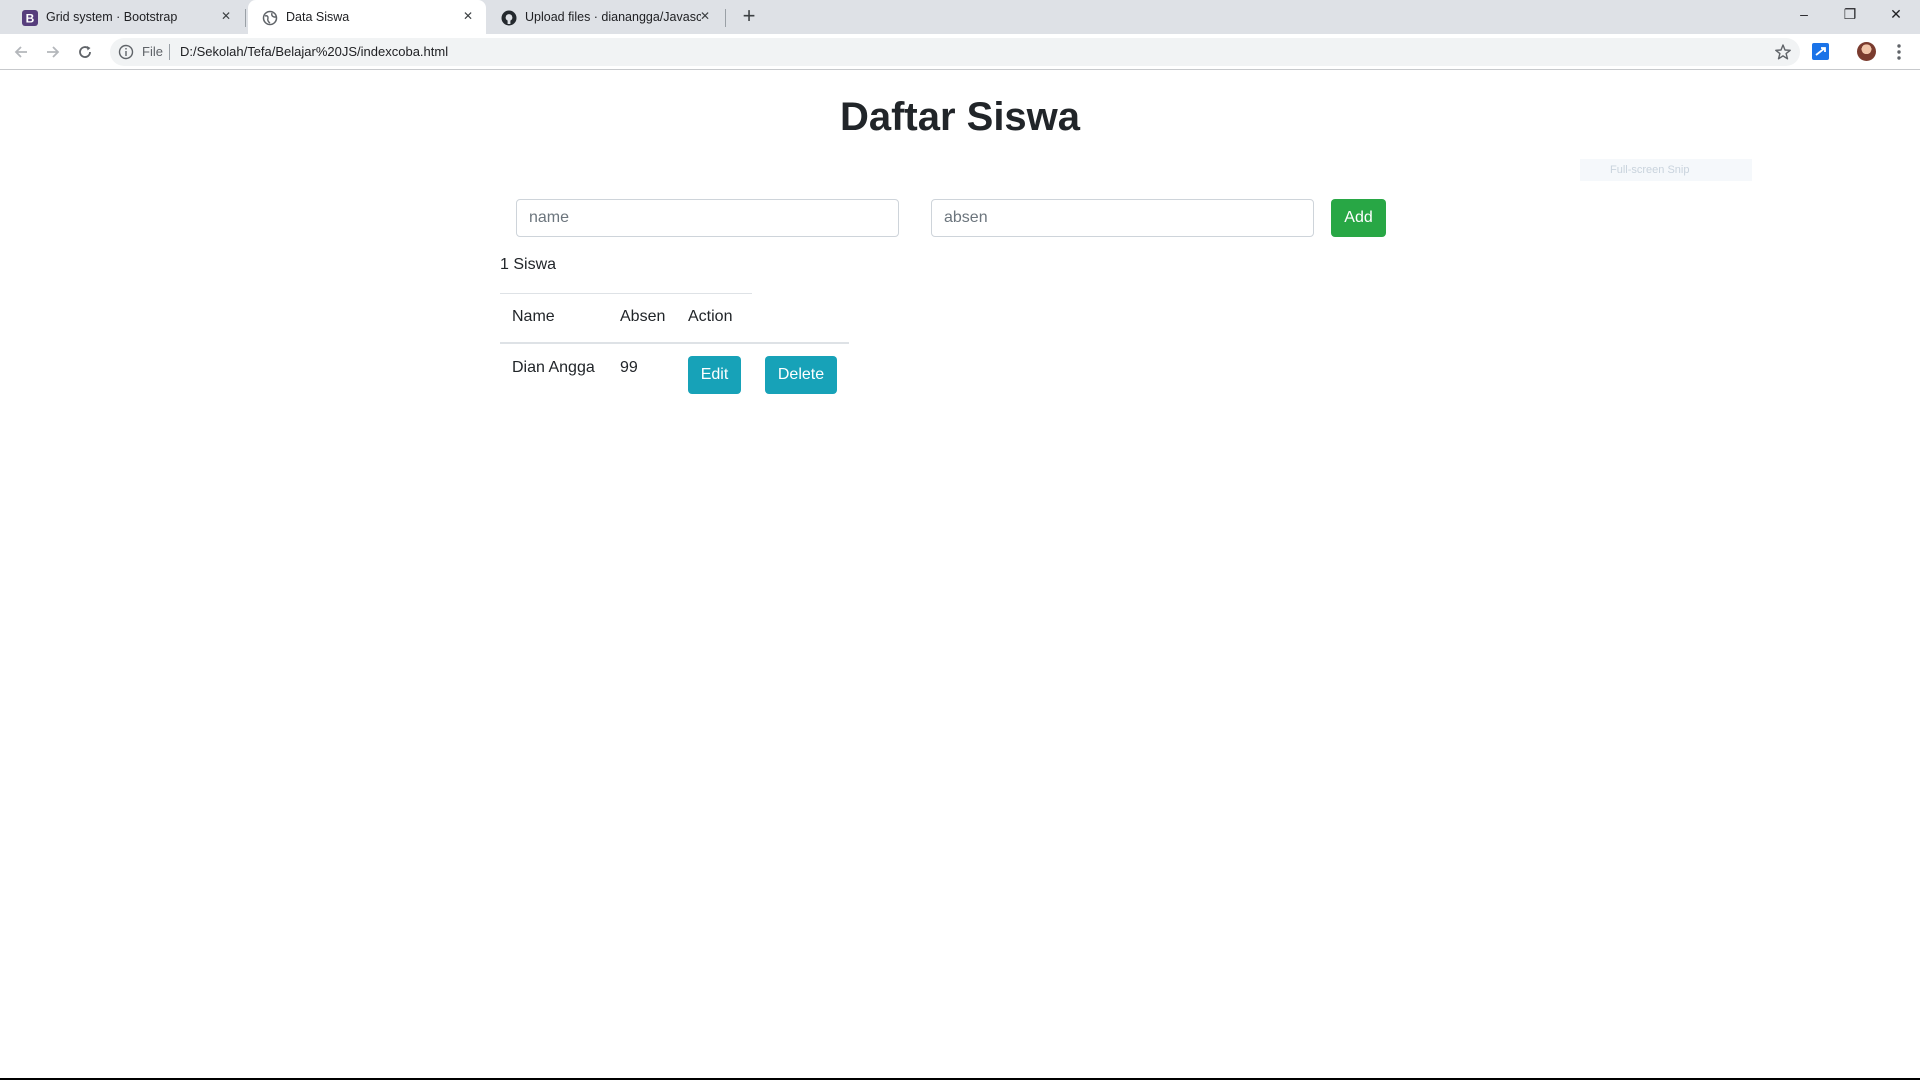  Describe the element at coordinates (749, 17) in the screenshot. I see `new-tab-button: +` at that location.